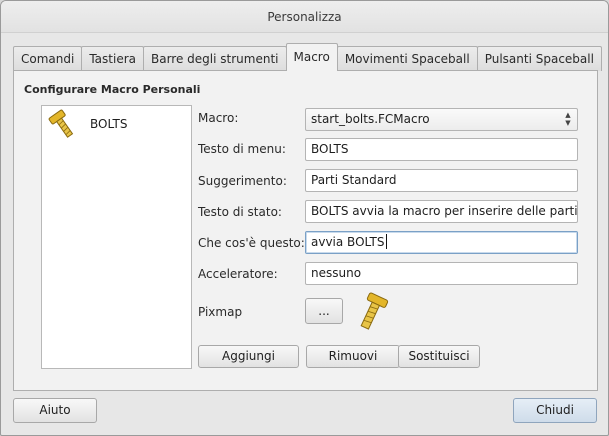 The height and width of the screenshot is (436, 609). Describe the element at coordinates (539, 58) in the screenshot. I see `tab-pulsanti-spaceball: Pulsanti Spaceball` at that location.